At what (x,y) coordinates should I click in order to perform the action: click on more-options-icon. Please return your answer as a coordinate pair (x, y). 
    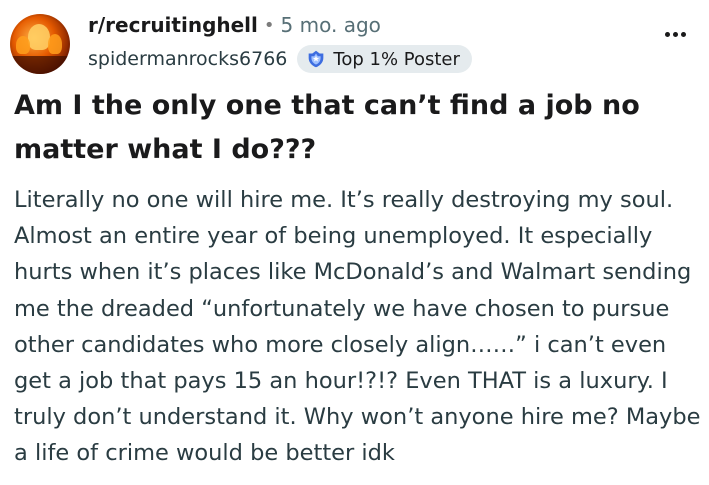
    Looking at the image, I should click on (675, 34).